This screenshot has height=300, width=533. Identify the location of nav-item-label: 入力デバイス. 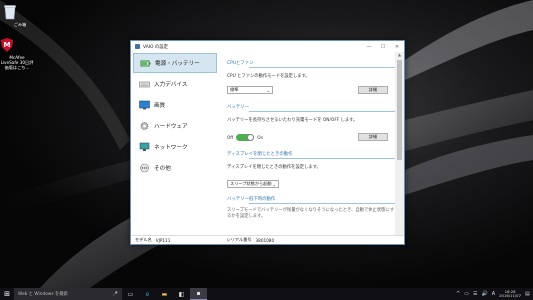
(171, 85).